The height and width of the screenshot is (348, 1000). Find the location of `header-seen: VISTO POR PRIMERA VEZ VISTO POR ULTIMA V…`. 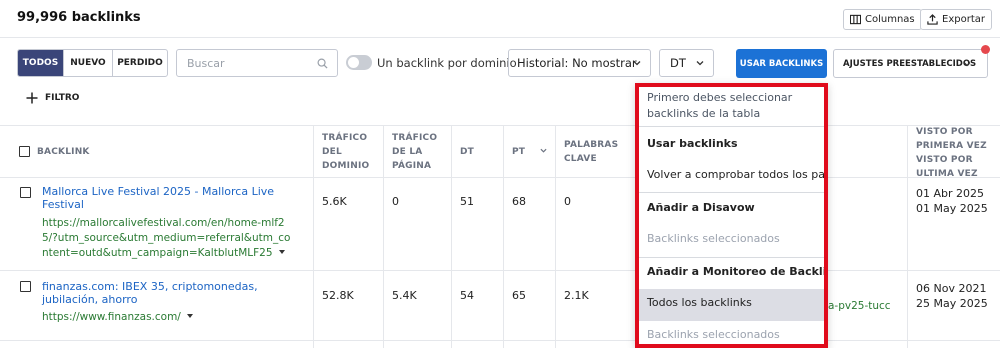

header-seen: VISTO POR PRIMERA VEZ VISTO POR ULTIMA V… is located at coordinates (951, 153).